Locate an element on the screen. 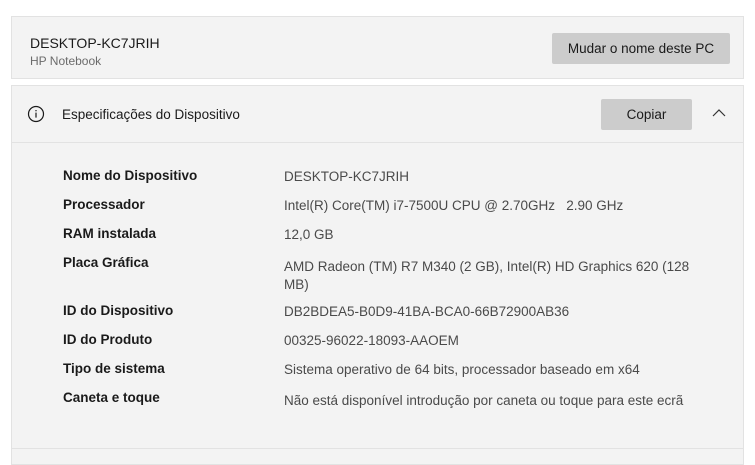  spec-label: RAM instalada is located at coordinates (110, 233).